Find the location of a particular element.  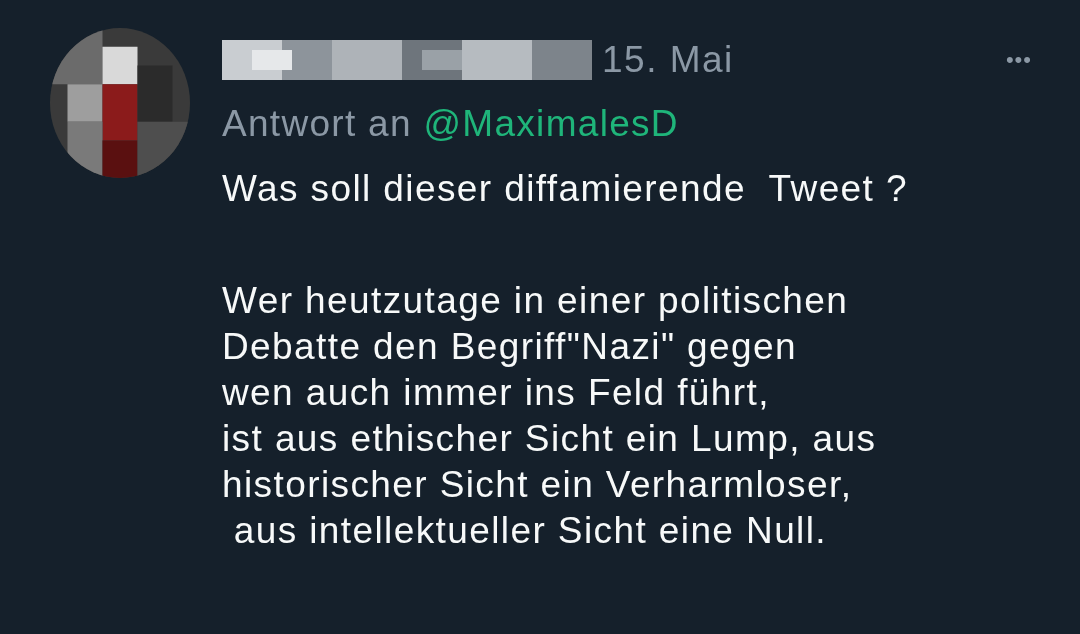

tweet-paragraph: Was soll dieser diffamierende Tweet ? is located at coordinates (565, 189).